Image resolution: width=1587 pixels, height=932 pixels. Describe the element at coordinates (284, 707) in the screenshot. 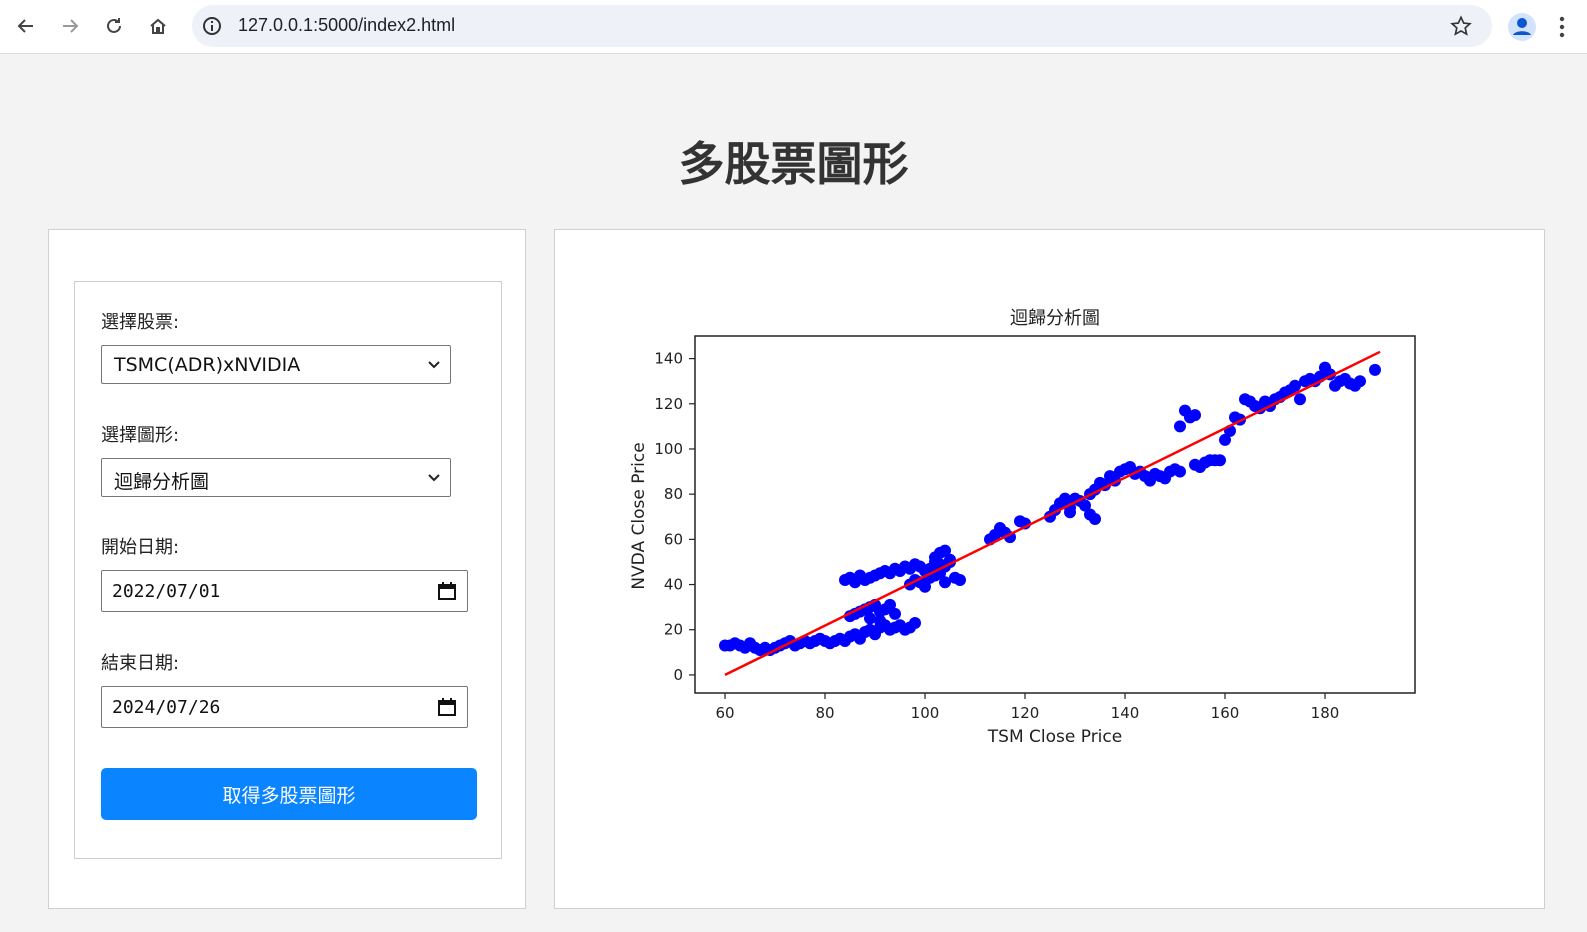

I see `end-date-input: 2024/07/26` at that location.